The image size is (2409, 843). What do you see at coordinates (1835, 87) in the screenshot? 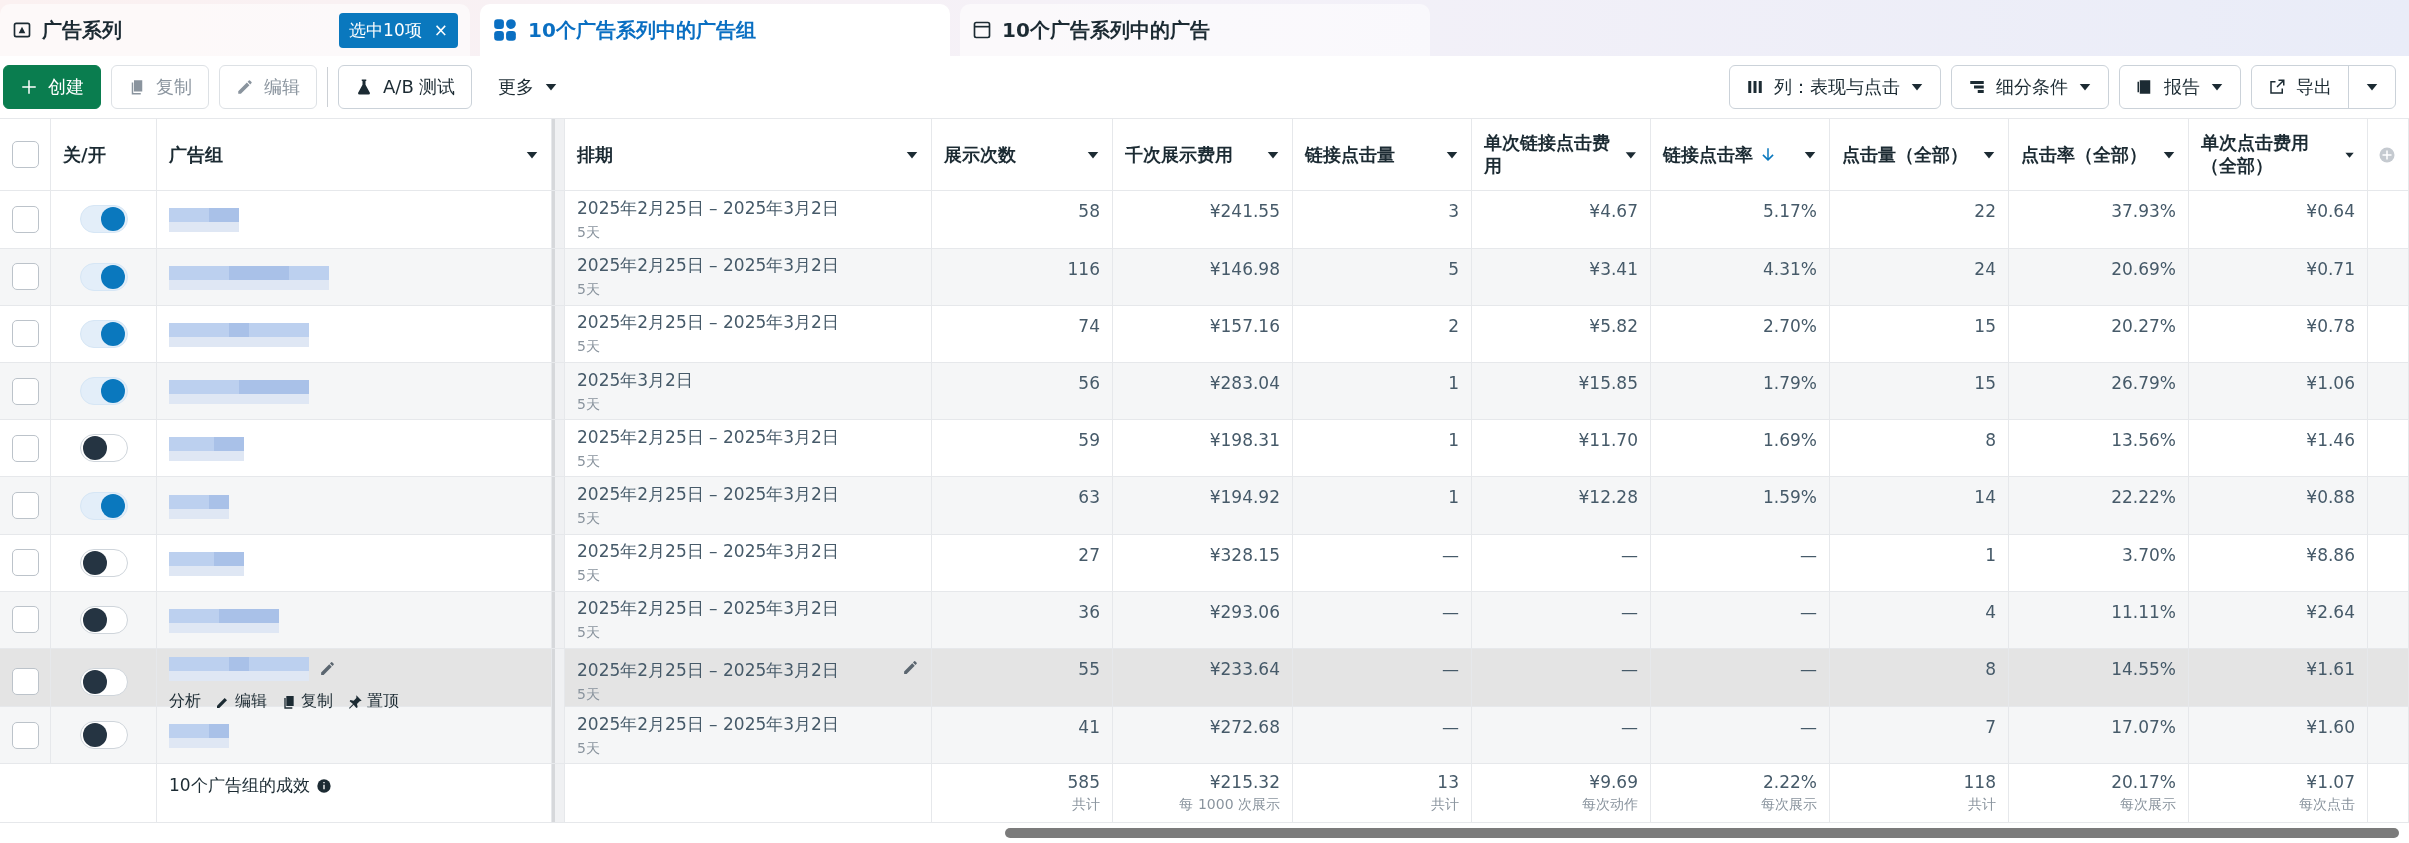
I see `toolbar-button: 列：表现与点击` at bounding box center [1835, 87].